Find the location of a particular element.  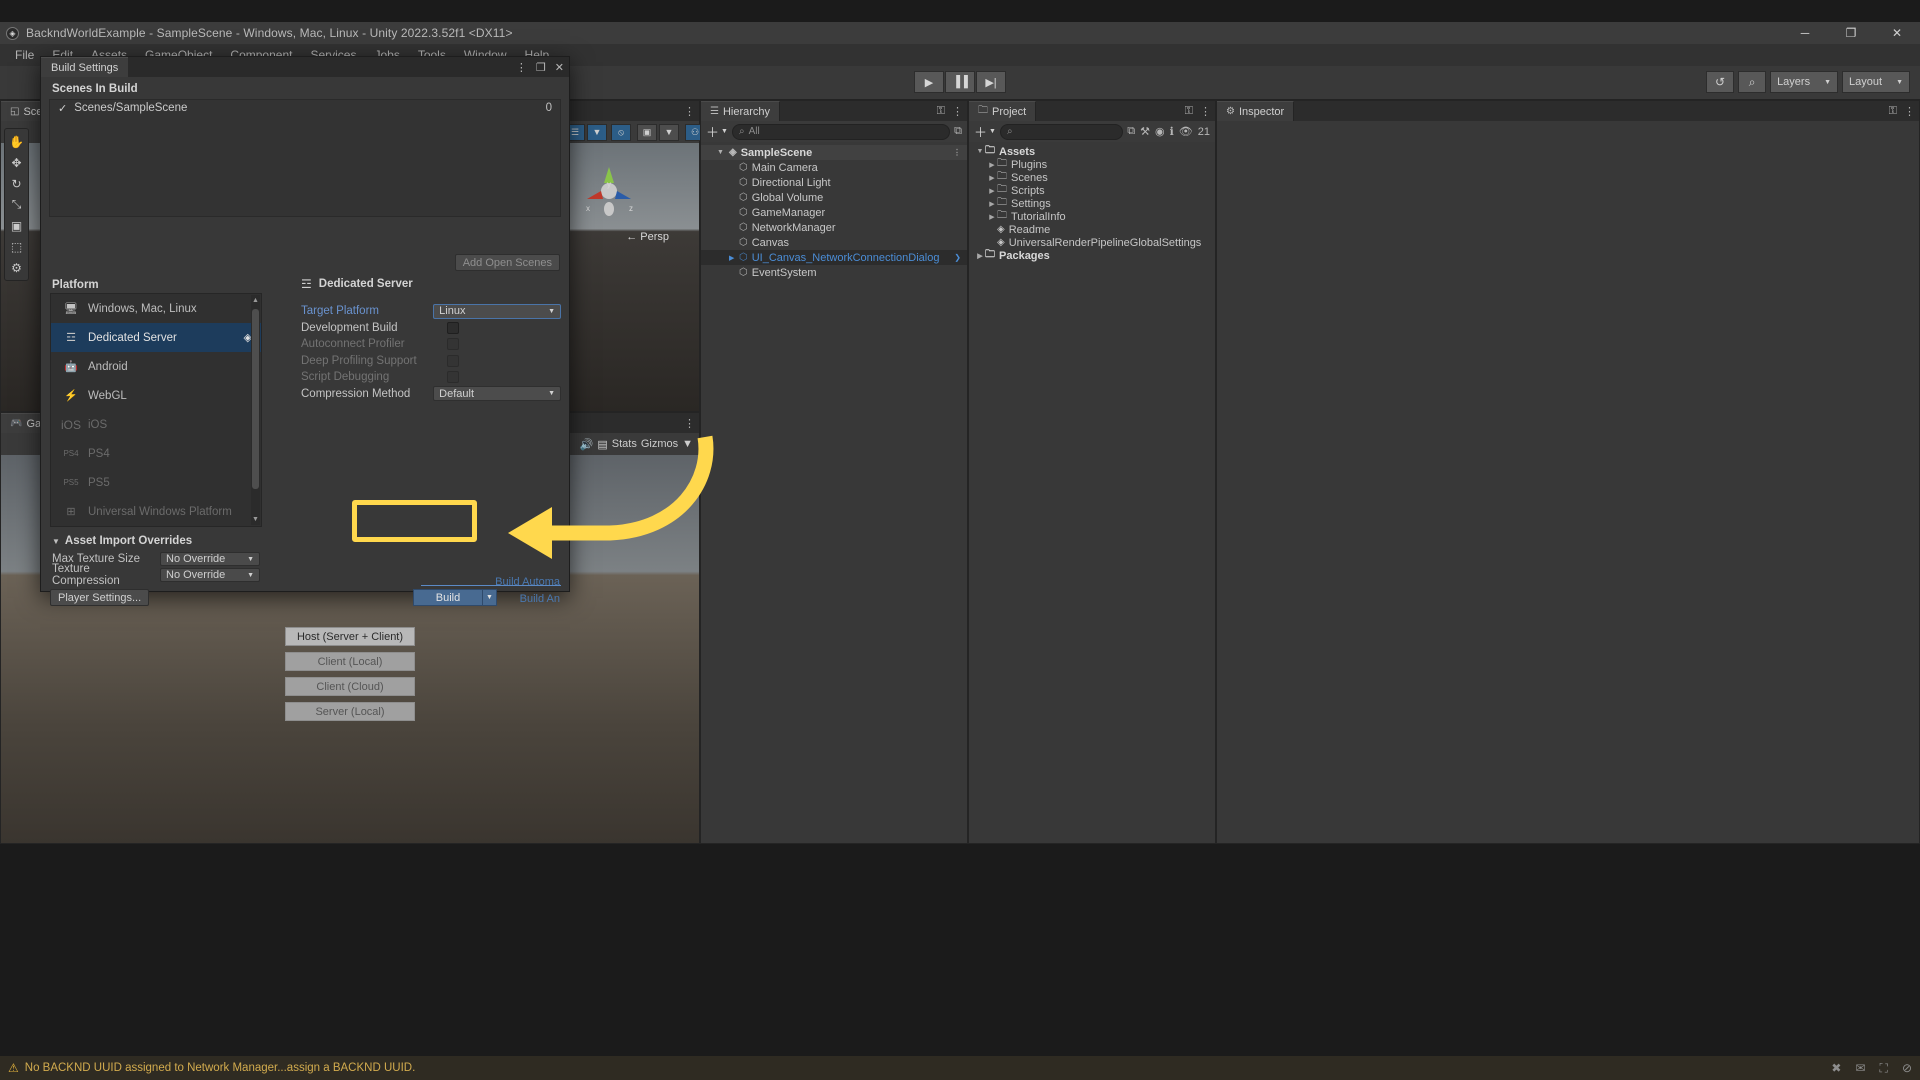

scroll-down-icon: ▼ is located at coordinates (255, 519).